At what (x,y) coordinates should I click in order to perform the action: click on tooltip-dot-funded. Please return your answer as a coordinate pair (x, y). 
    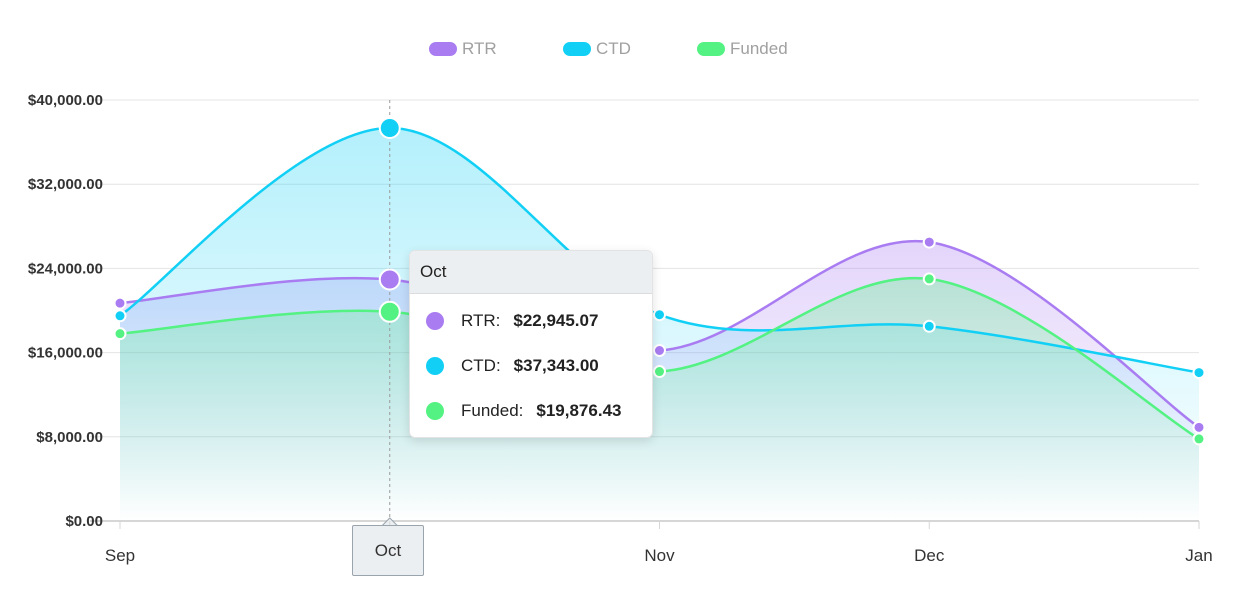
    Looking at the image, I should click on (435, 411).